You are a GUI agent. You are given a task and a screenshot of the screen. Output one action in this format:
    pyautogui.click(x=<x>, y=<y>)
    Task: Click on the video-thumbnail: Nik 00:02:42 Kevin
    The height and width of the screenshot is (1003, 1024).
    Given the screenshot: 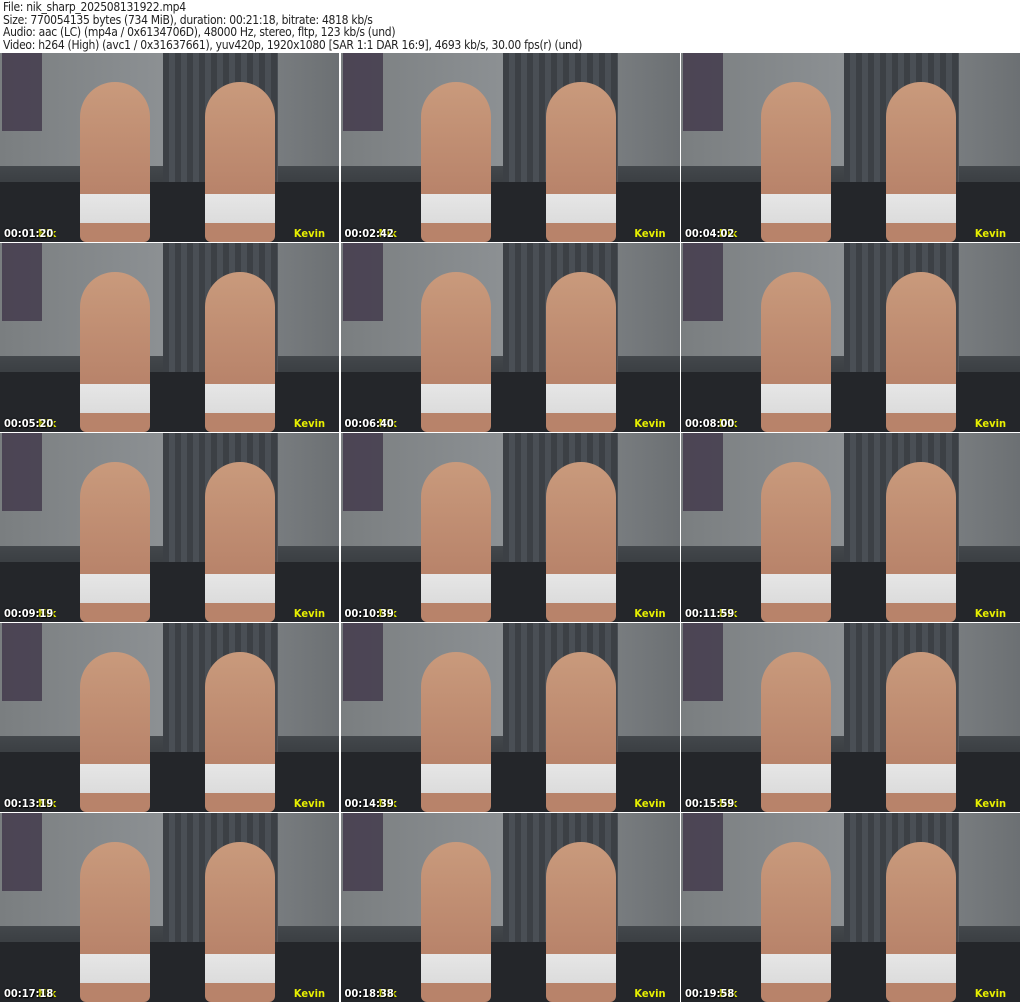 What is the action you would take?
    pyautogui.click(x=510, y=147)
    